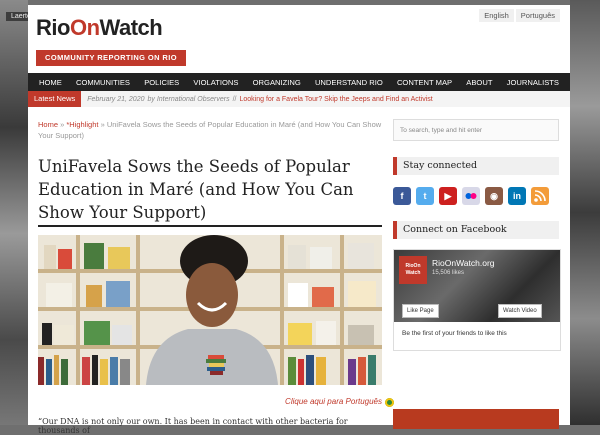 This screenshot has width=600, height=435. I want to click on facebook-page-avatar: RioOn Watch, so click(413, 270).